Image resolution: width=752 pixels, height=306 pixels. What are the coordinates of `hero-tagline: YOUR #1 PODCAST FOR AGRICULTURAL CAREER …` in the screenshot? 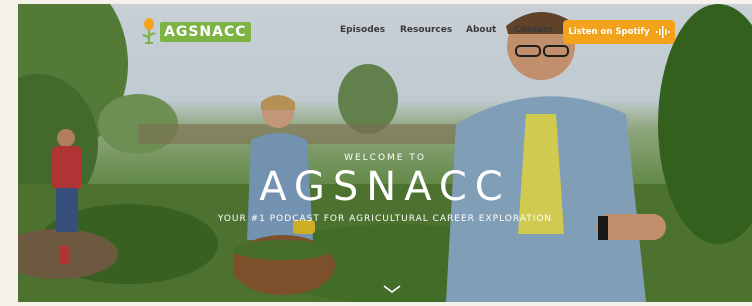 It's located at (385, 219).